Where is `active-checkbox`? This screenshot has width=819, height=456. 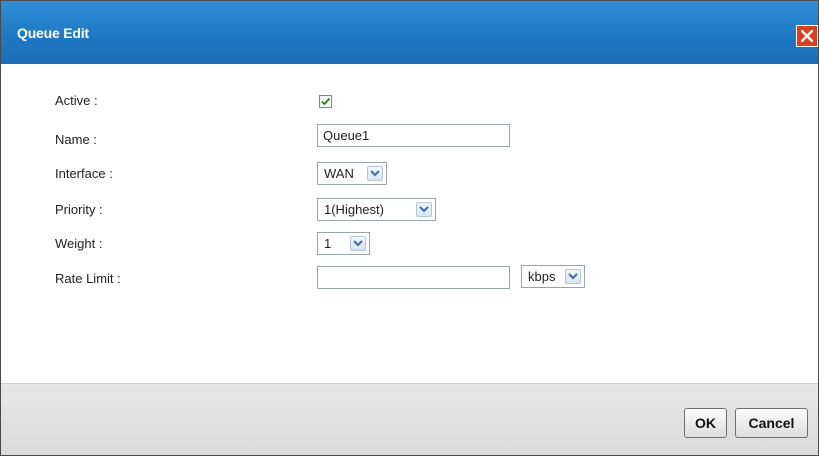 active-checkbox is located at coordinates (325, 101).